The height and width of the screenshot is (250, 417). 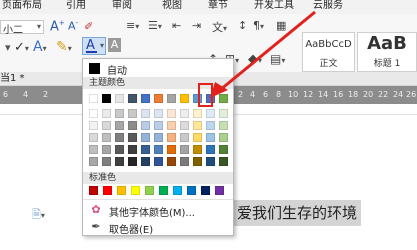 I want to click on font-size-select: 小二 ▾, so click(x=22, y=28).